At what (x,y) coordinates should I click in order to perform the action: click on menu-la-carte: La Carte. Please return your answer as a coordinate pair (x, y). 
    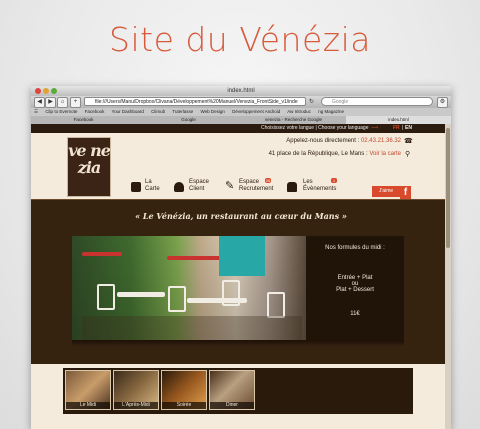
    Looking at the image, I should click on (152, 186).